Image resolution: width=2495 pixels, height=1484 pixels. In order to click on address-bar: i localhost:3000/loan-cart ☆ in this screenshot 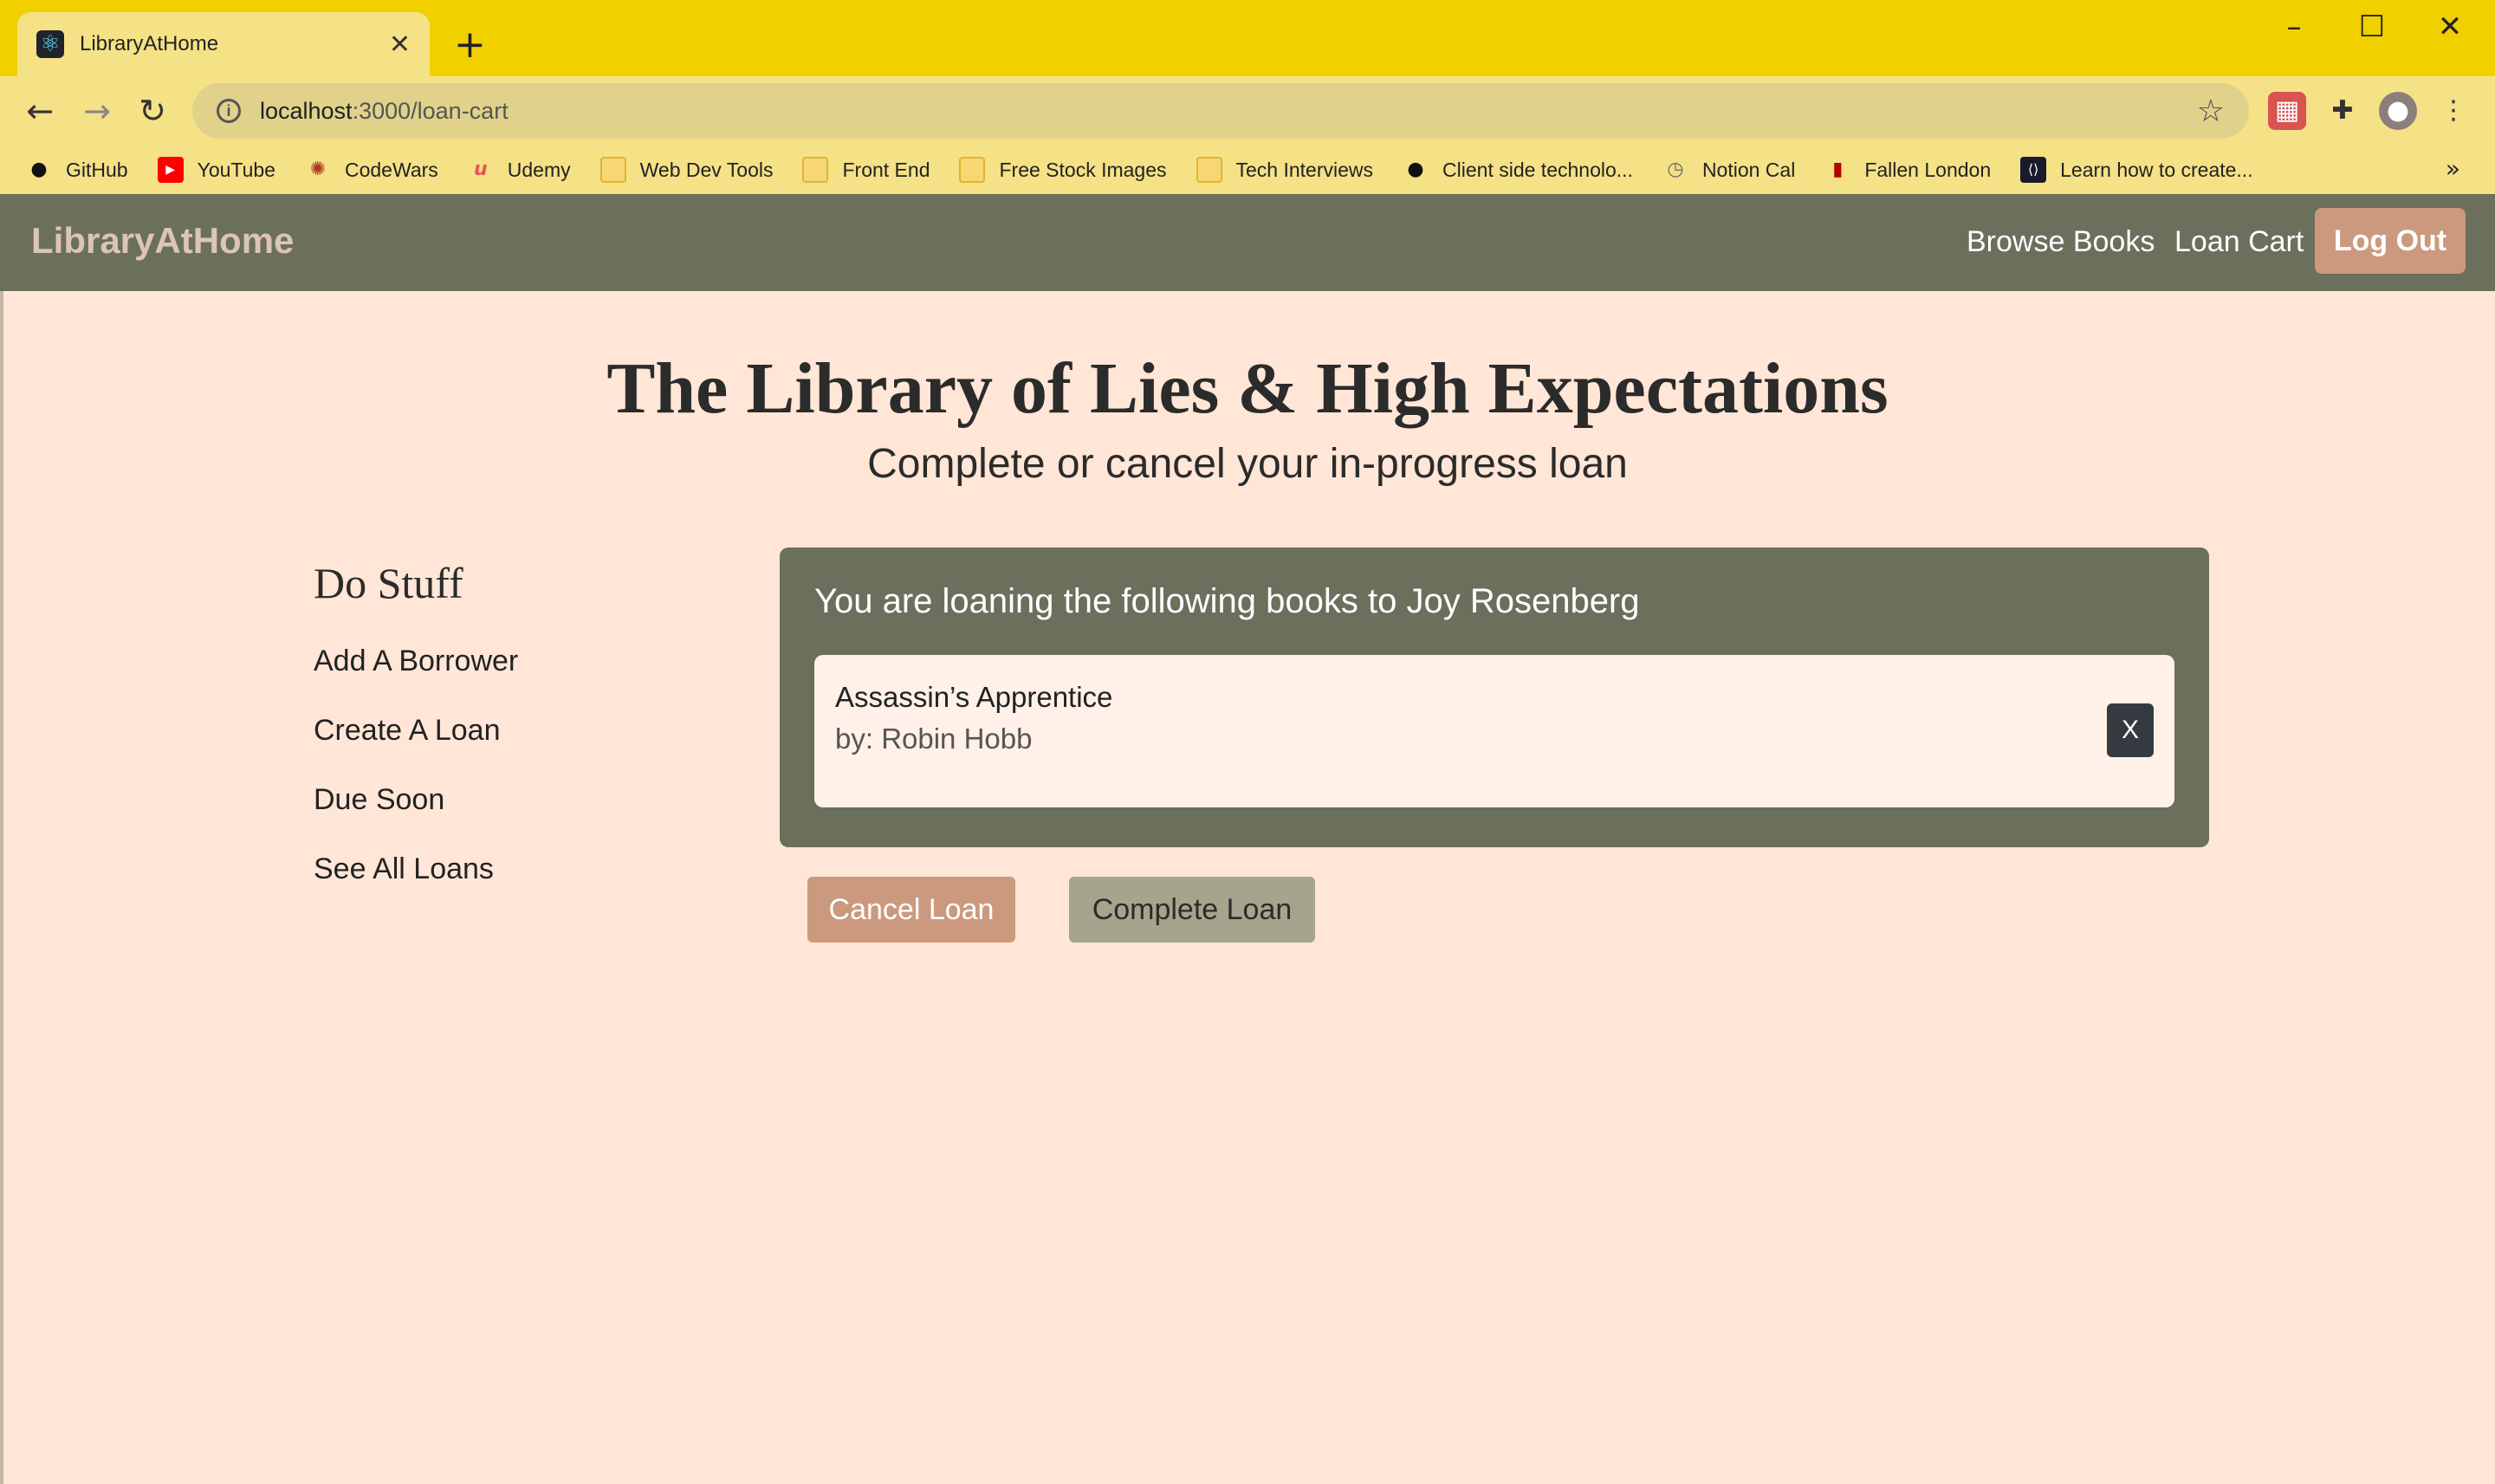, I will do `click(1220, 111)`.